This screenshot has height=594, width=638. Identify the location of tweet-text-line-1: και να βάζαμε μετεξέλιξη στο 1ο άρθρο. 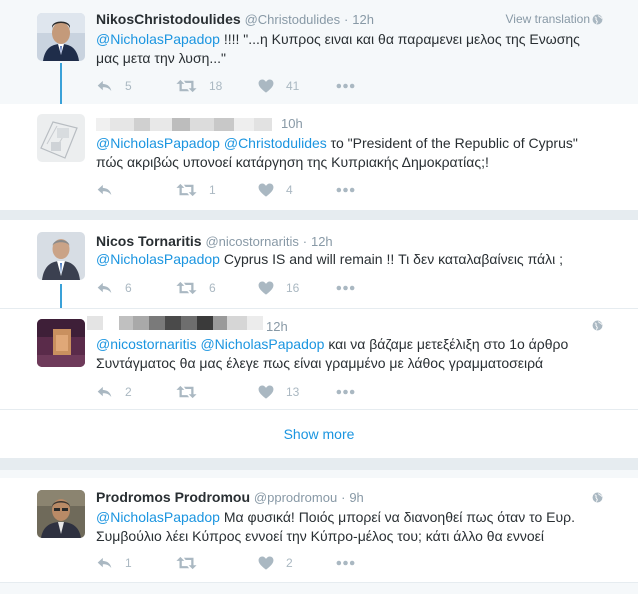
(446, 344).